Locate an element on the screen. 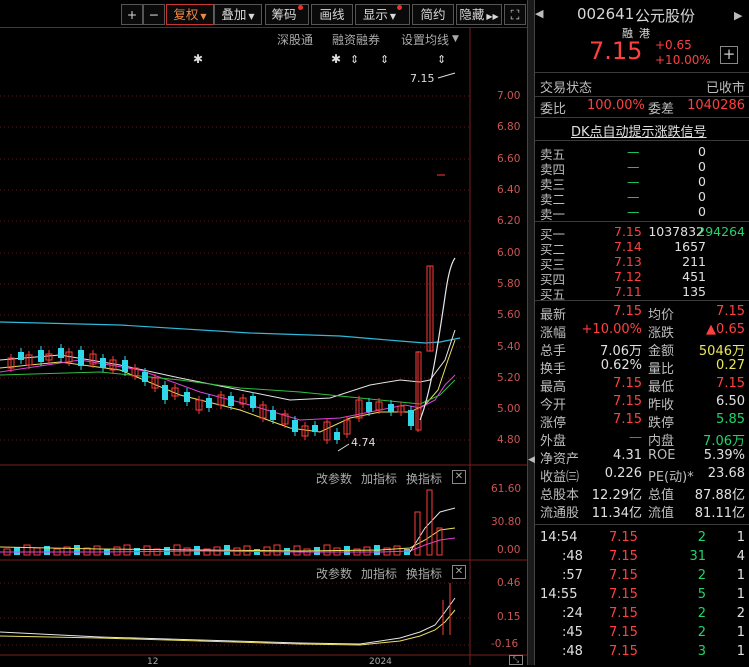 Image resolution: width=749 pixels, height=667 pixels. stat-value: 5.85 is located at coordinates (730, 419).